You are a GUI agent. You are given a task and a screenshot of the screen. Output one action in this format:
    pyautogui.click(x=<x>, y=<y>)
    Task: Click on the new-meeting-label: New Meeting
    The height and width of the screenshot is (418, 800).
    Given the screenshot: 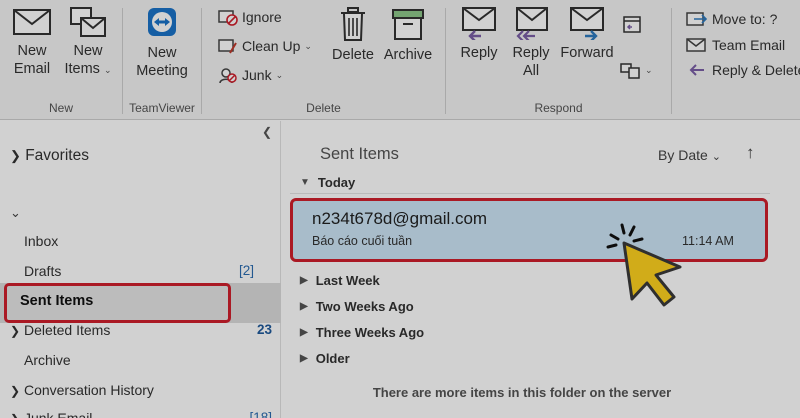 What is the action you would take?
    pyautogui.click(x=162, y=62)
    